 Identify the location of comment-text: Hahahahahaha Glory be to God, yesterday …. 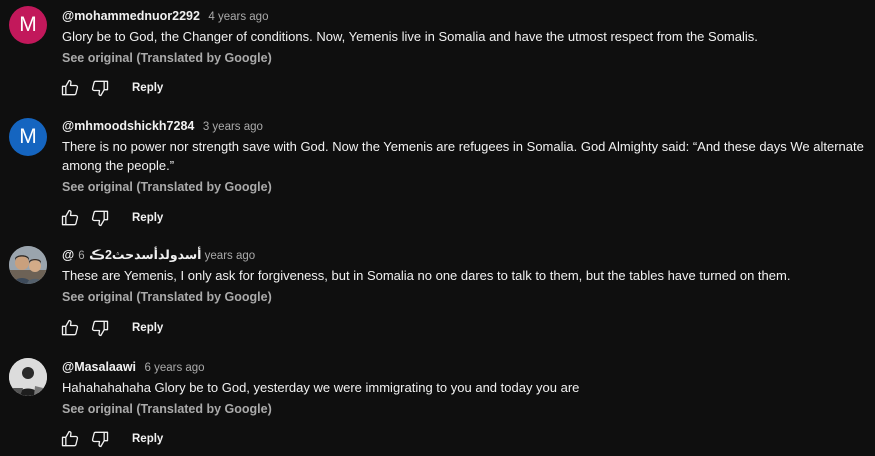
(321, 387).